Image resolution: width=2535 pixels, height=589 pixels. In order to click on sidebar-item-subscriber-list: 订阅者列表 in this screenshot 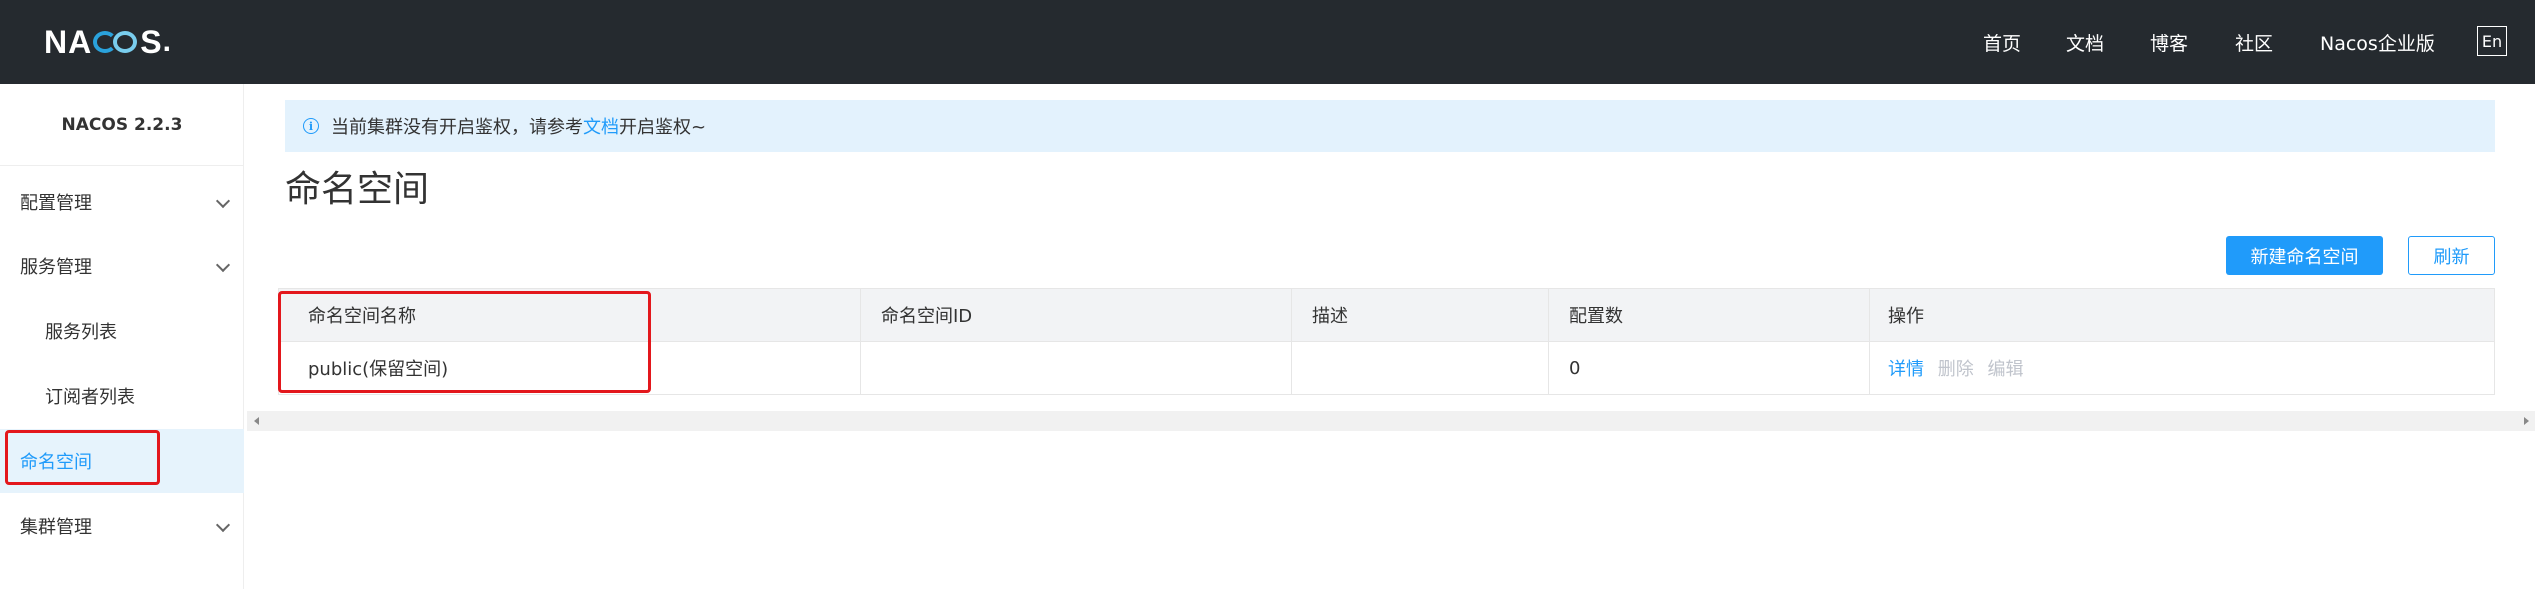, I will do `click(122, 396)`.